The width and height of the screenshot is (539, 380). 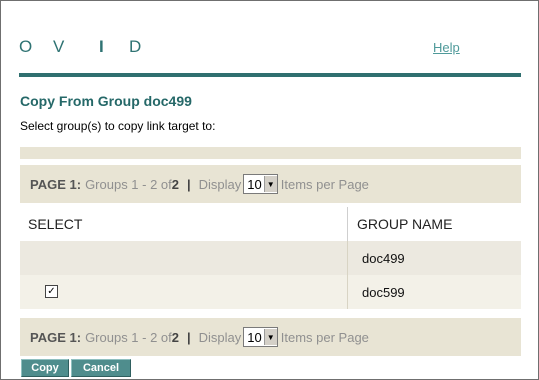 I want to click on logo-letter-v: V, so click(x=59, y=46).